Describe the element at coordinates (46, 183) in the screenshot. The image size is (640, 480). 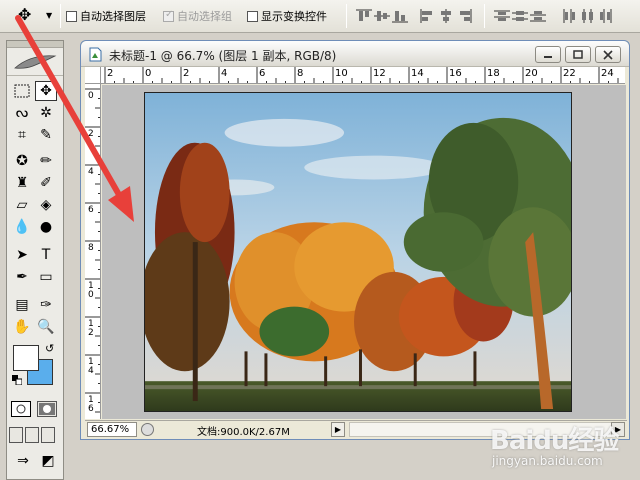
I see `history-brush-icon: ✐` at that location.